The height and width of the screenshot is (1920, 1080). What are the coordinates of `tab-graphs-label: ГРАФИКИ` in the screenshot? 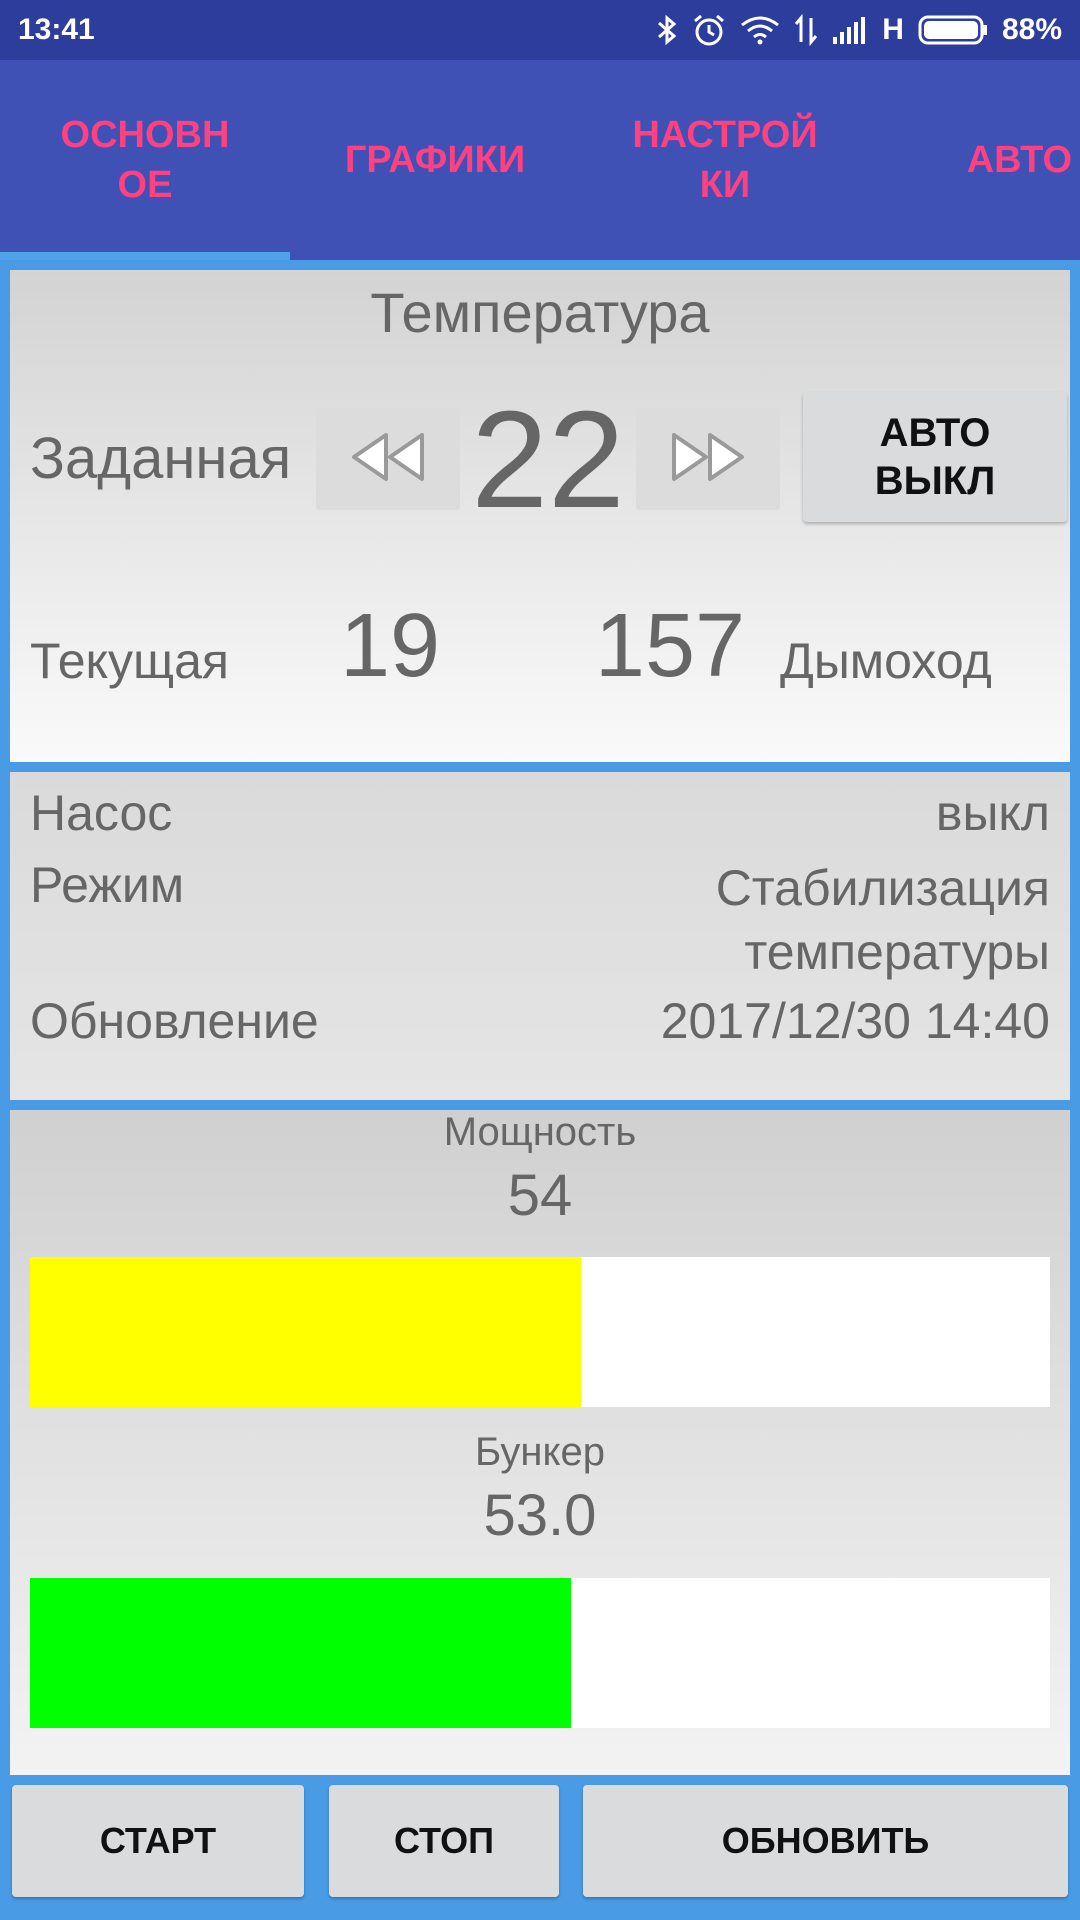 It's located at (435, 160).